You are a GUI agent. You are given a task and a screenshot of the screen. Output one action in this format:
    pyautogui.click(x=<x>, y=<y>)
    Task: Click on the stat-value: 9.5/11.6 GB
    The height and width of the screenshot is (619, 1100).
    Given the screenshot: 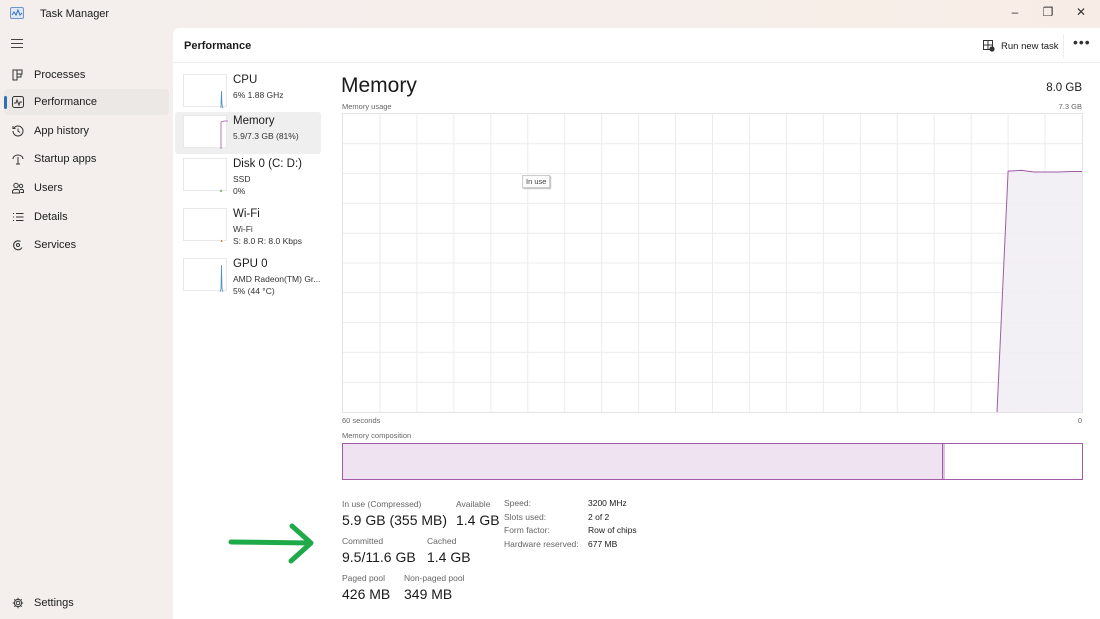 What is the action you would take?
    pyautogui.click(x=379, y=557)
    